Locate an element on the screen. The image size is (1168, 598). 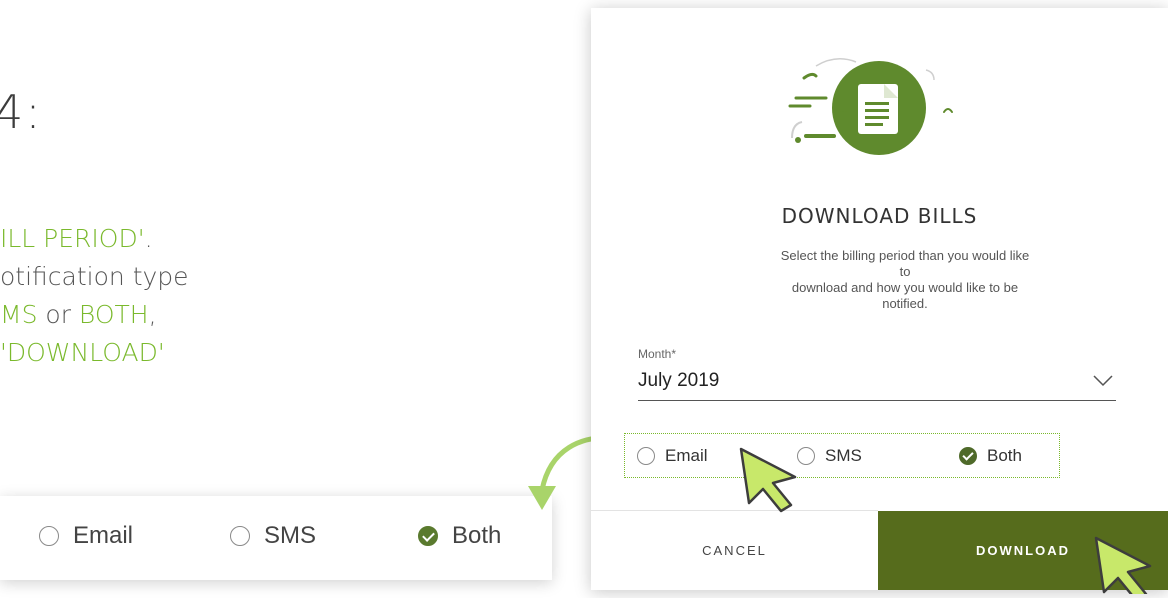
zoom-option-both: Both is located at coordinates (459, 536).